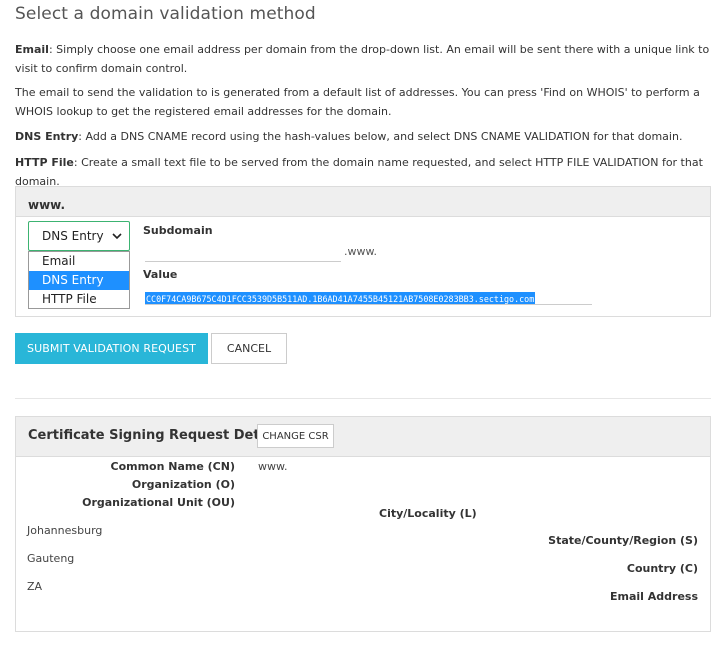  Describe the element at coordinates (44, 162) in the screenshot. I see `http-method-label: HTTP File` at that location.